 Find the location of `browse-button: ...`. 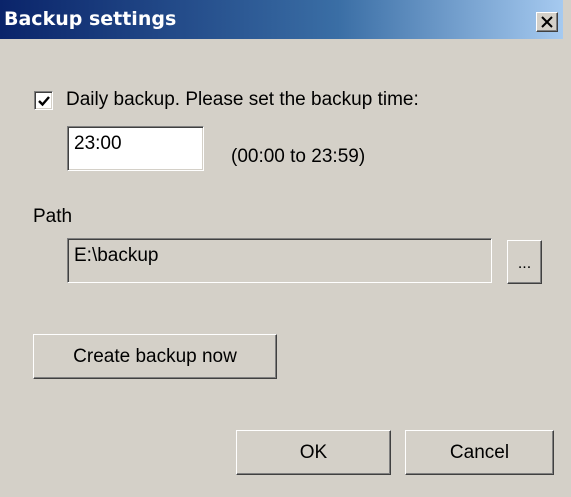

browse-button: ... is located at coordinates (524, 262).